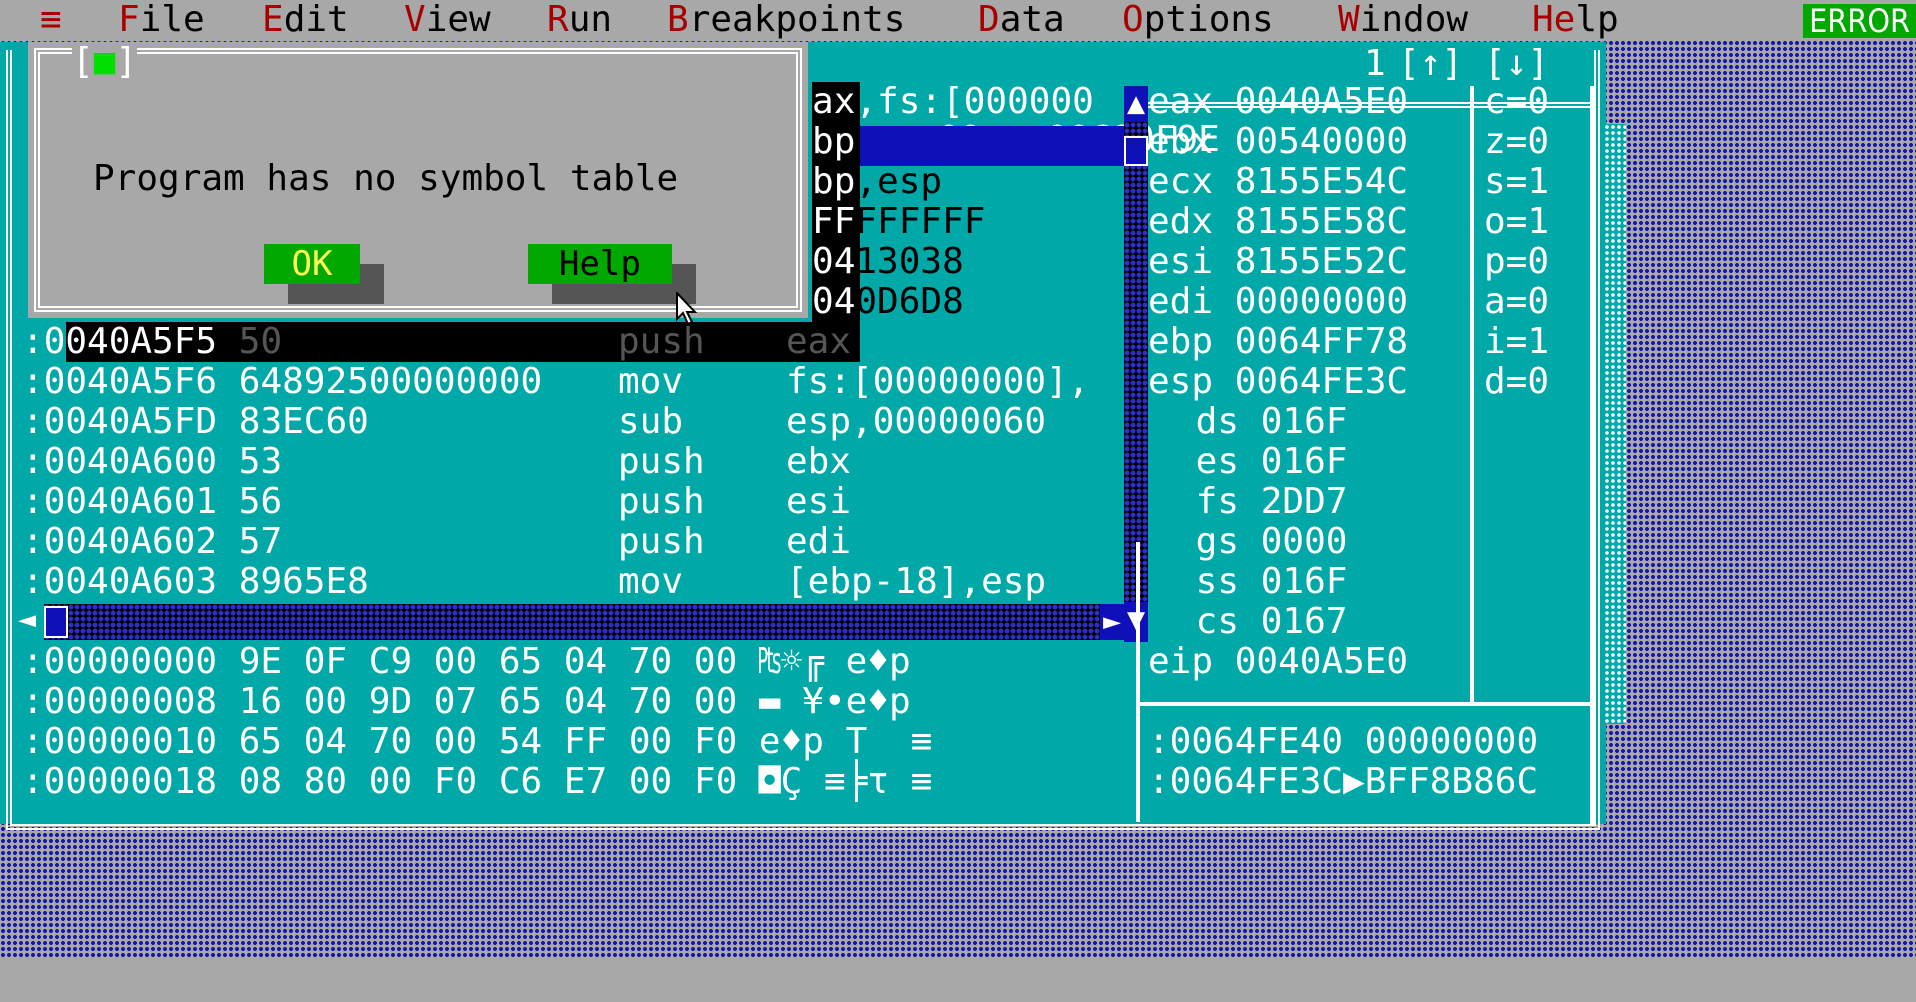 Image resolution: width=1916 pixels, height=1002 pixels. I want to click on code-args: edi, so click(819, 541).